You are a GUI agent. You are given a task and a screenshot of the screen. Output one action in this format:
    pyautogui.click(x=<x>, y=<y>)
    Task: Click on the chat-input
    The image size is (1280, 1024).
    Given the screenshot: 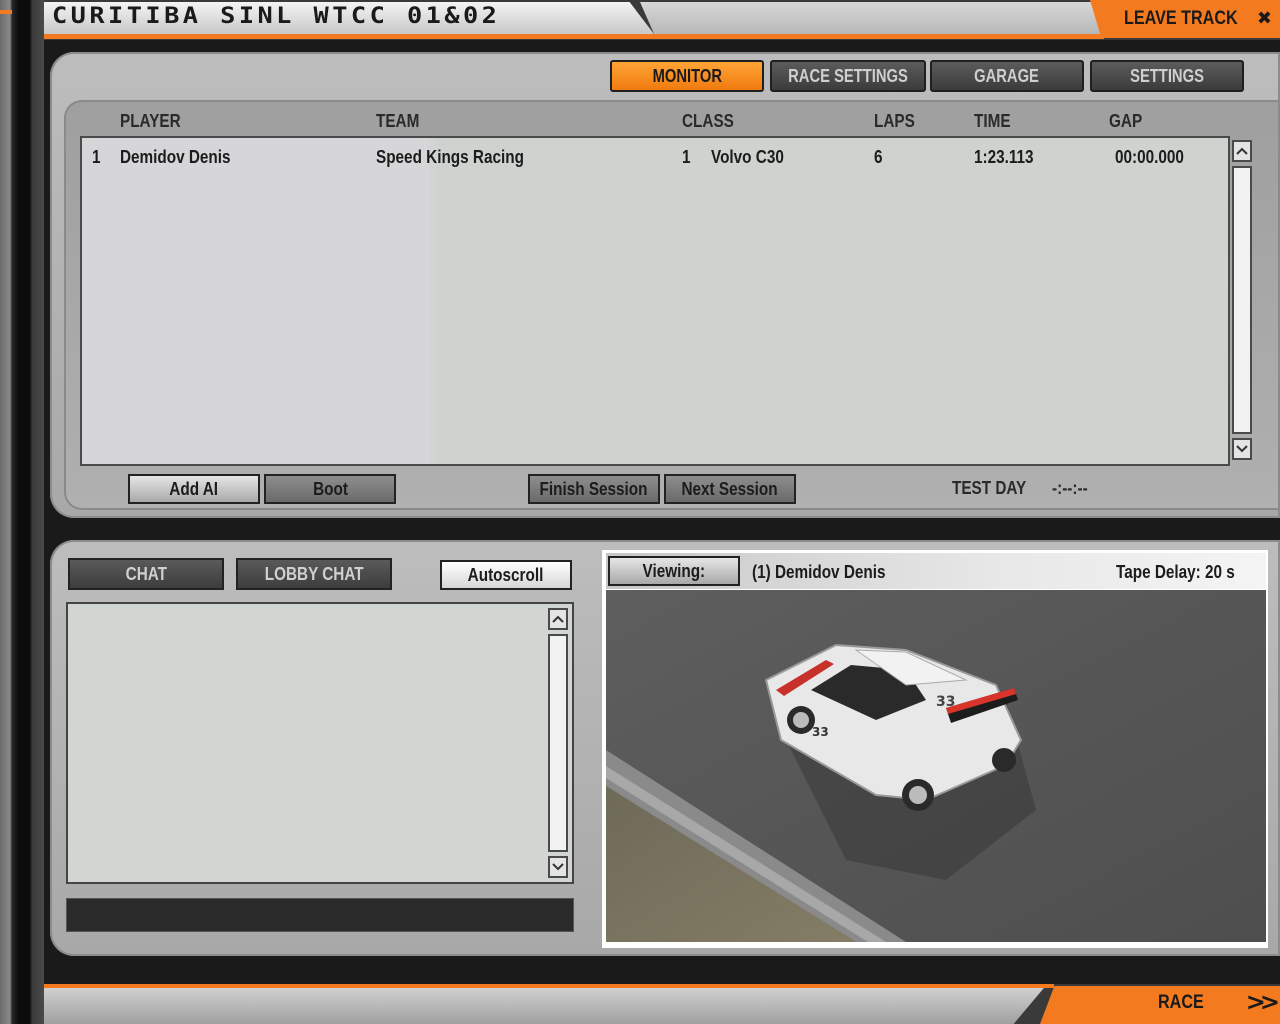 What is the action you would take?
    pyautogui.click(x=320, y=915)
    